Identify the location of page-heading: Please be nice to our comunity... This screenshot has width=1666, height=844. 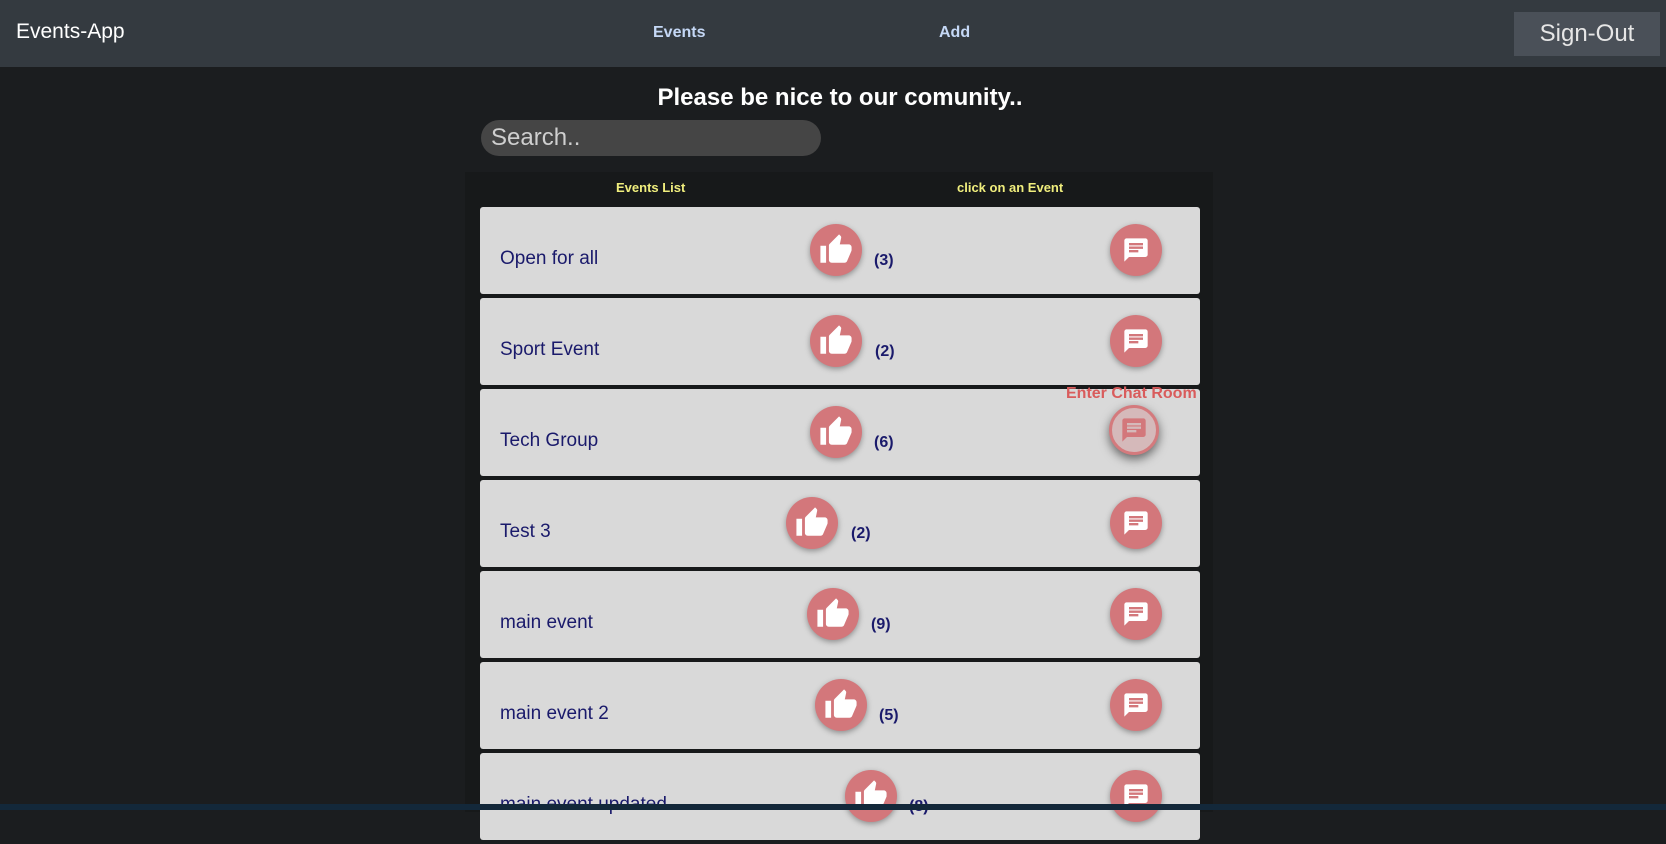
(840, 97).